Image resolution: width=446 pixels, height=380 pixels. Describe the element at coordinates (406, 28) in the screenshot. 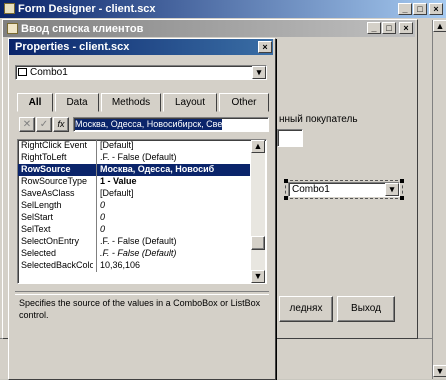

I see `form-close-button: ×` at that location.